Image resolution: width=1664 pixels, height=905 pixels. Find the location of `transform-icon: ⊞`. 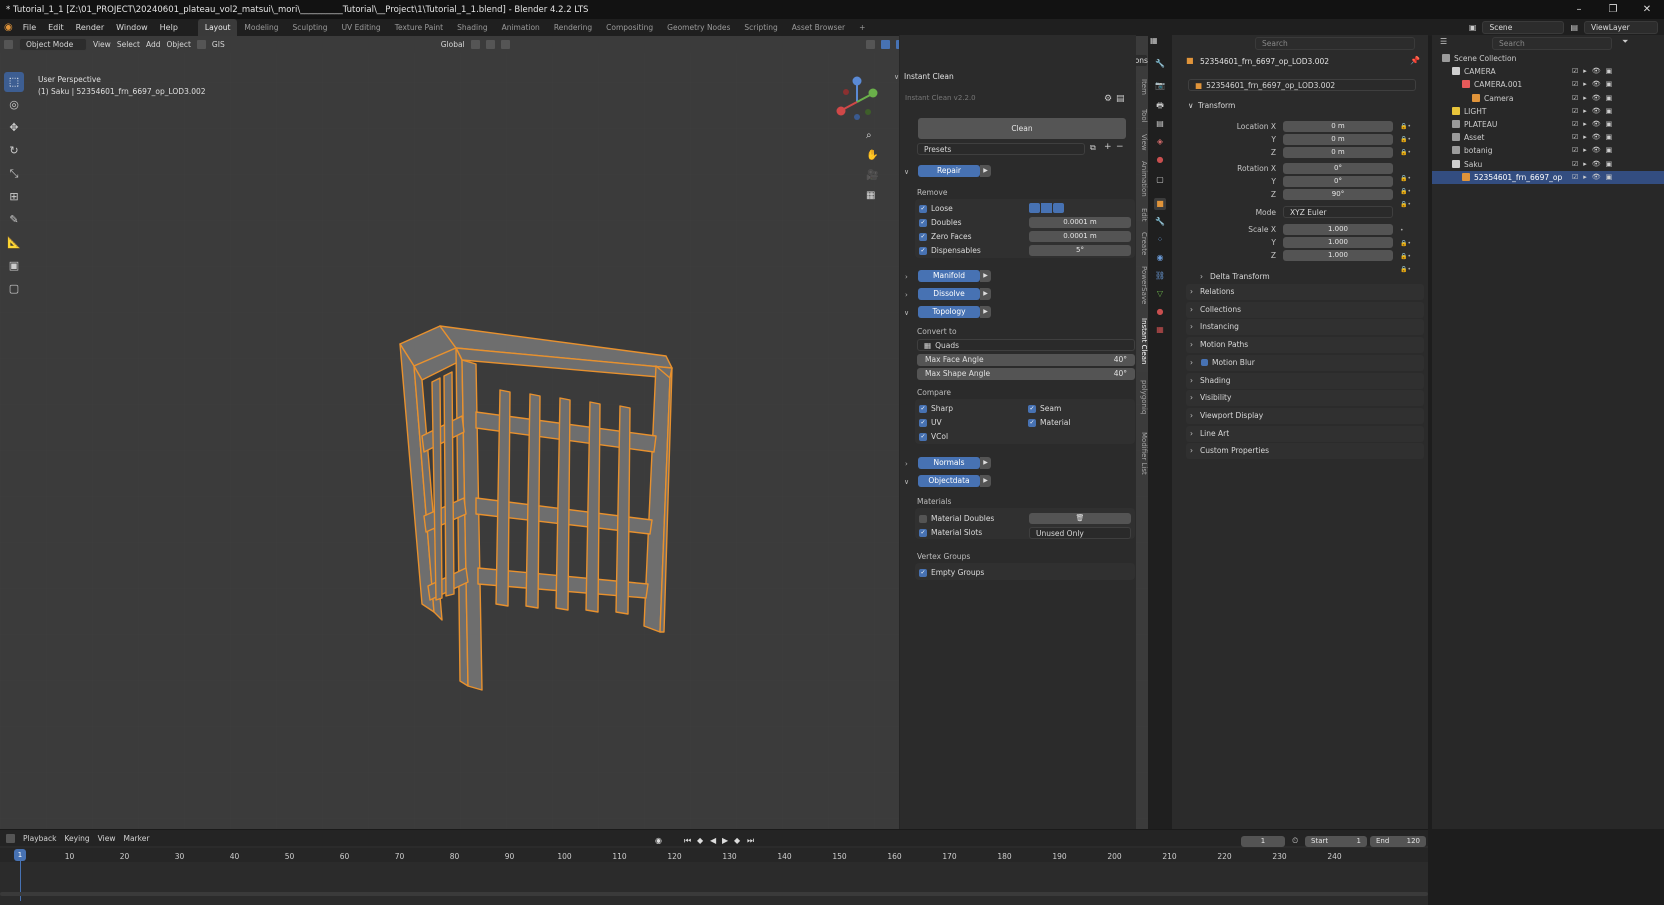

transform-icon: ⊞ is located at coordinates (14, 197).